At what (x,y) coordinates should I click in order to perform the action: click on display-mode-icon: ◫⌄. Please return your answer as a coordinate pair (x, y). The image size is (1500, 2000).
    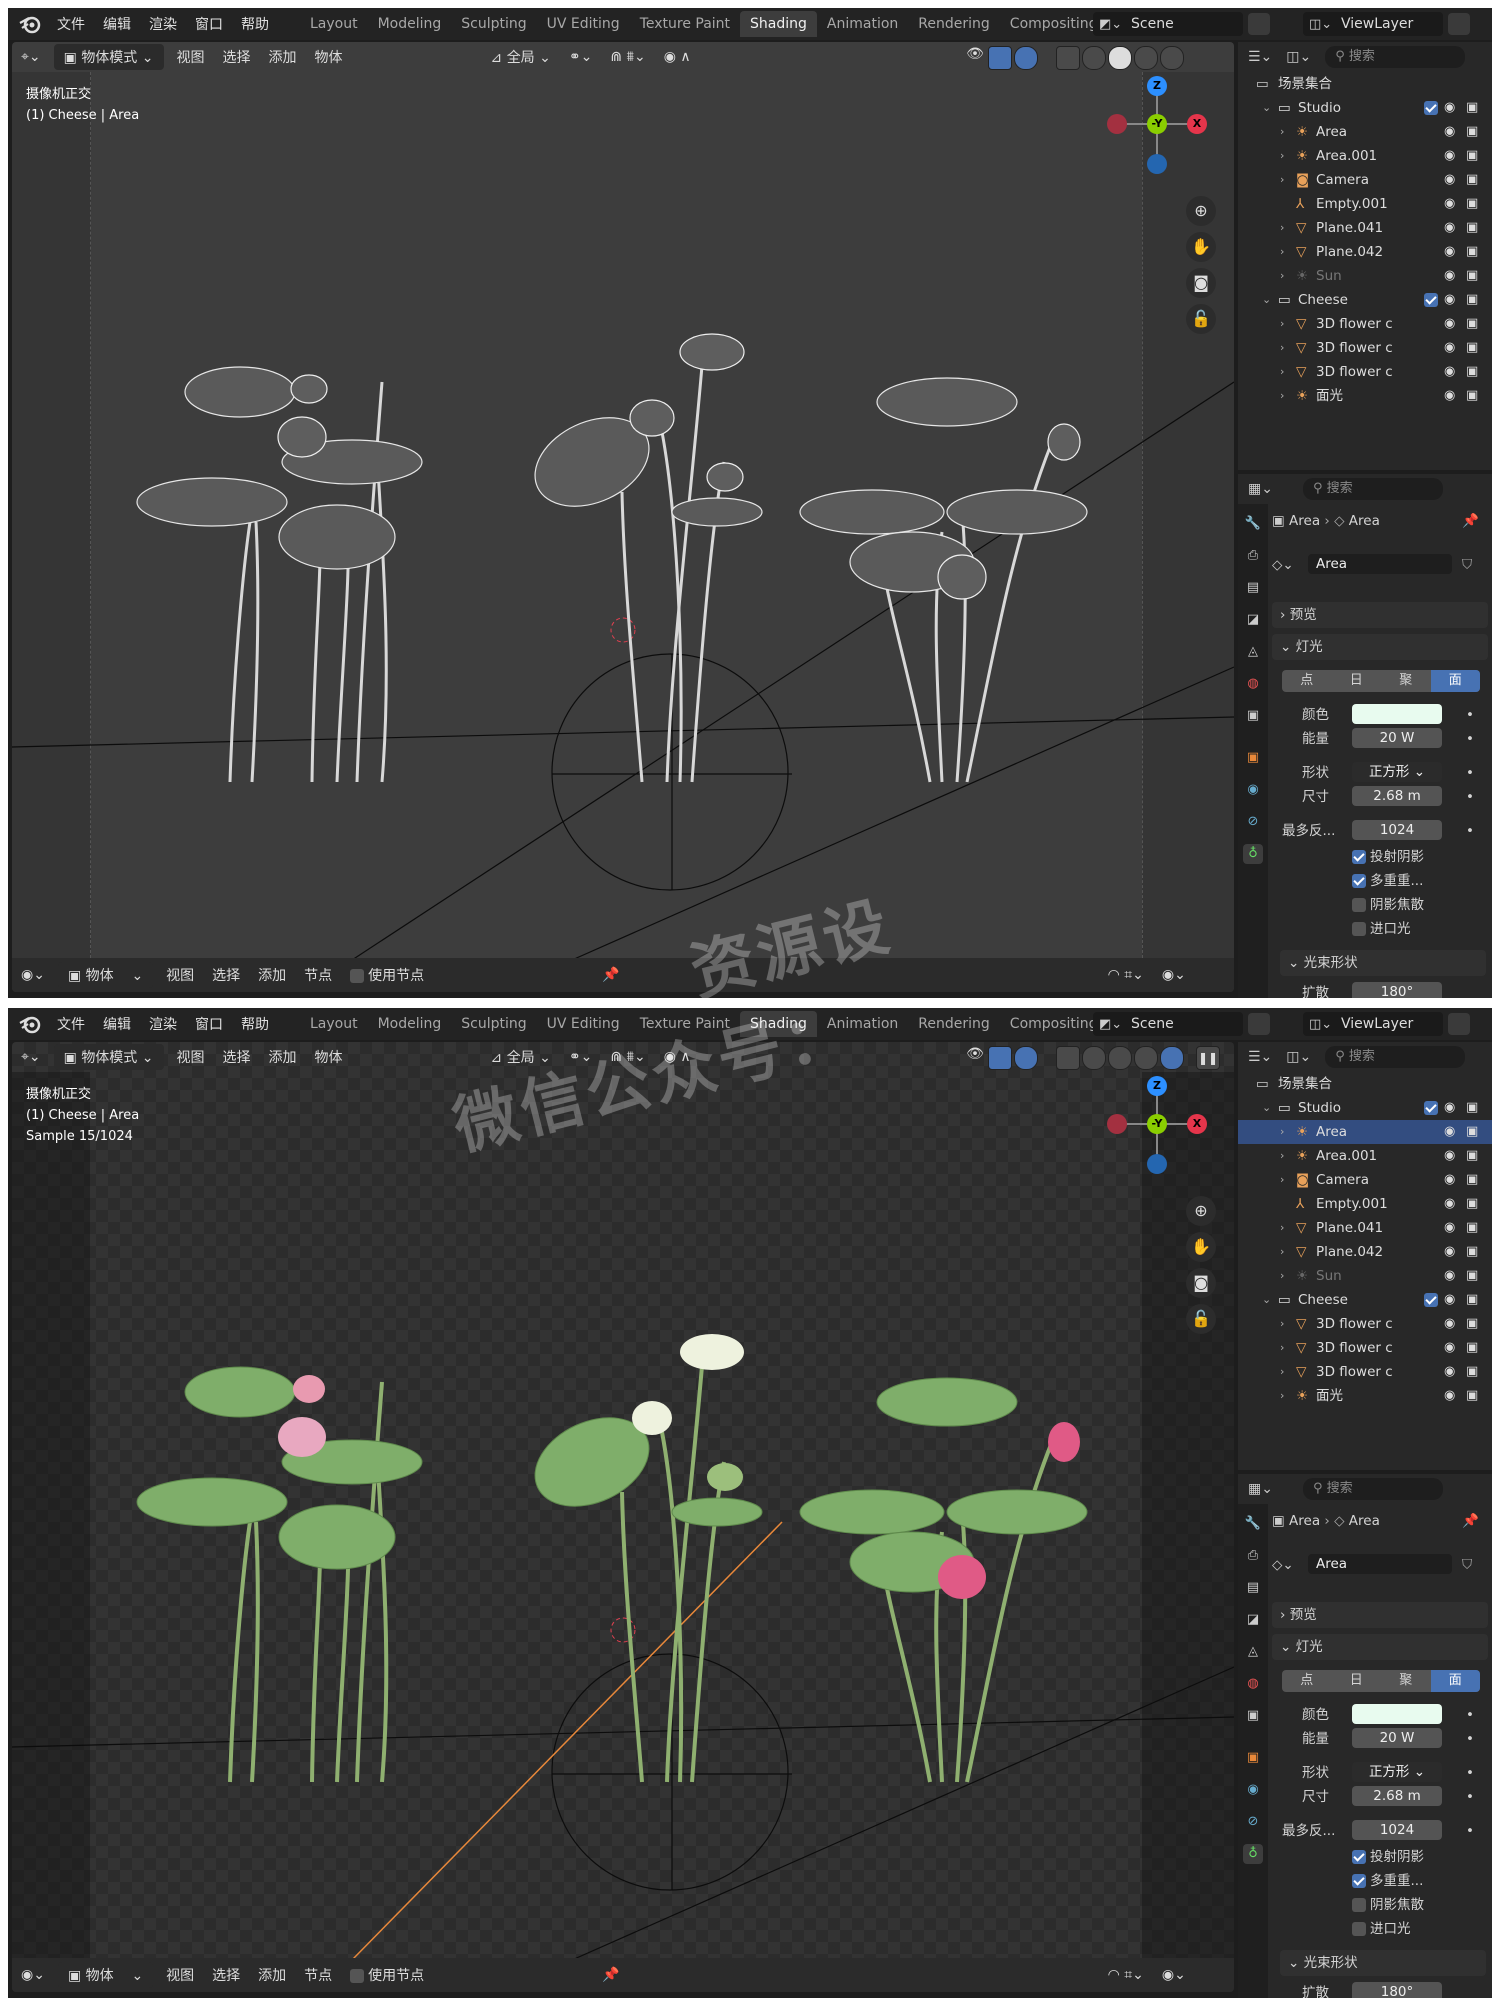
    Looking at the image, I should click on (1298, 1057).